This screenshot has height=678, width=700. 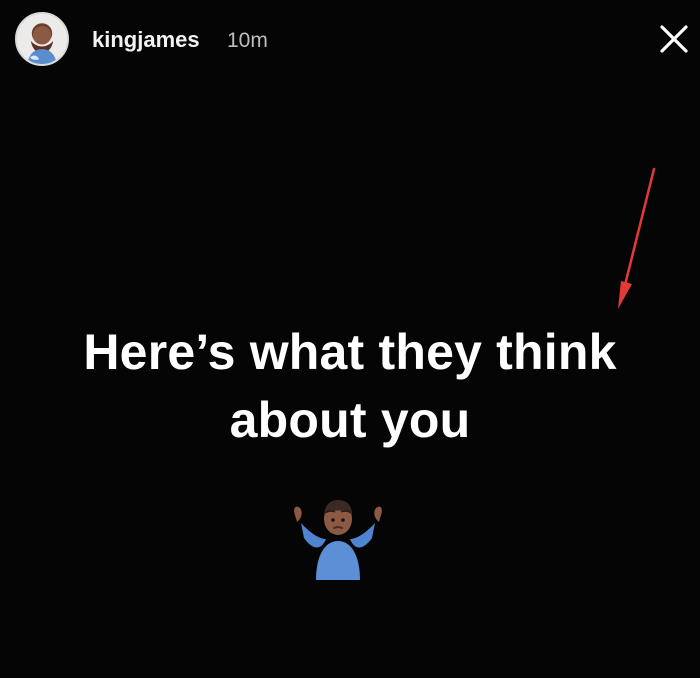 I want to click on story-header: kingjames 10m, so click(x=350, y=40).